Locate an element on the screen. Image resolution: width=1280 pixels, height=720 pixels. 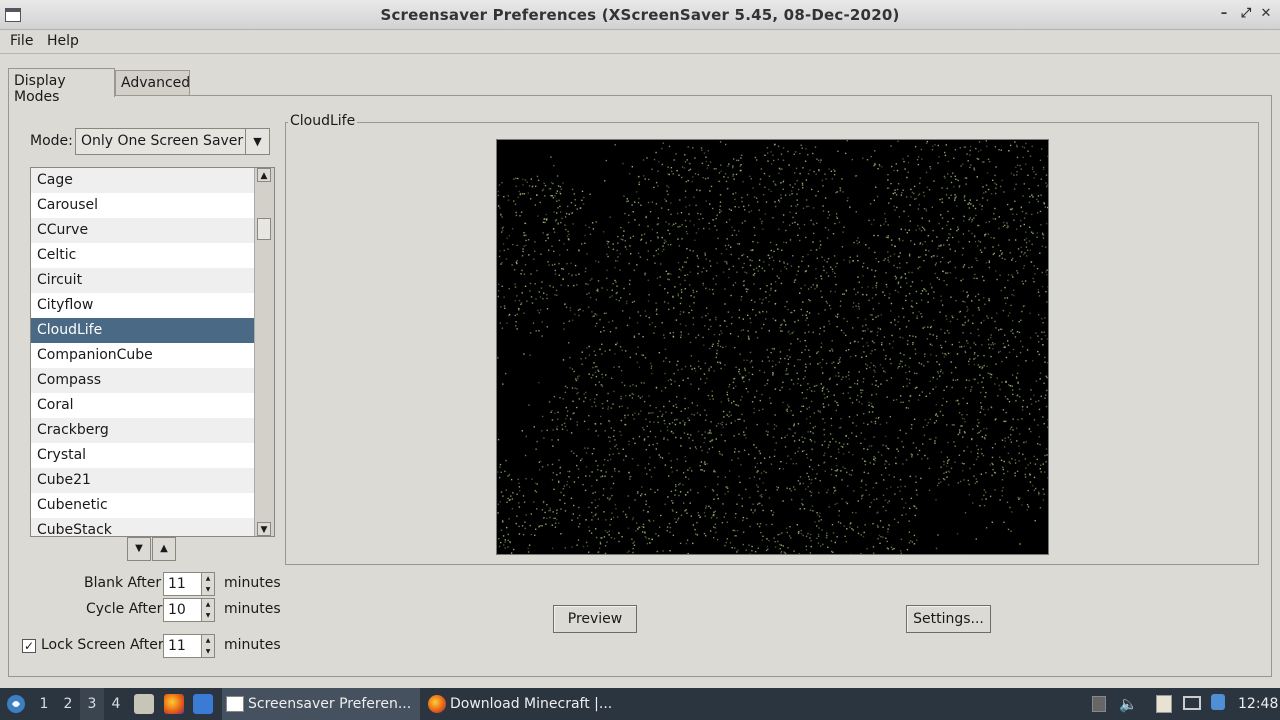
lock-screen-spinner: 11 ▲ ▼ is located at coordinates (189, 646).